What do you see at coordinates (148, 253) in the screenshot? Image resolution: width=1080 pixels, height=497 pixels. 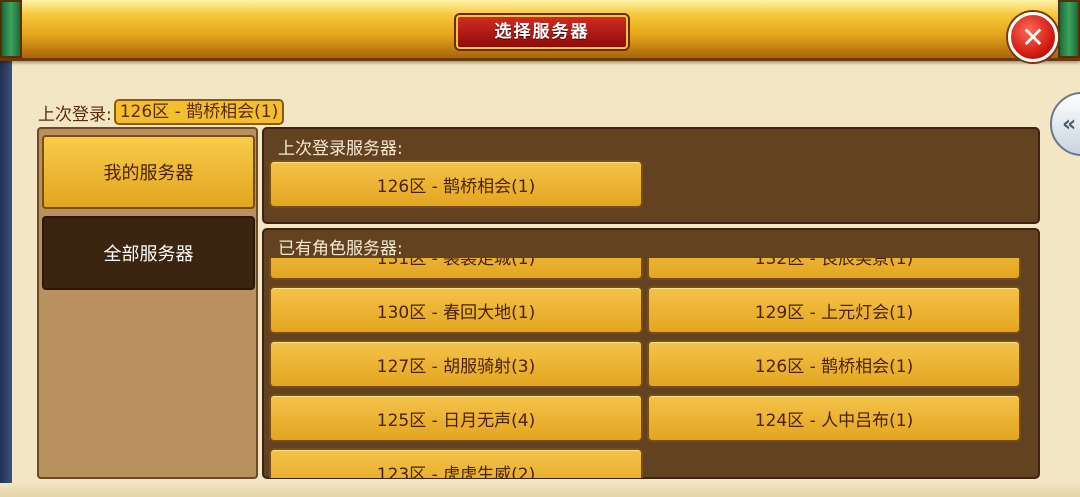 I see `sidebar-item-all-servers: 全部服务器` at bounding box center [148, 253].